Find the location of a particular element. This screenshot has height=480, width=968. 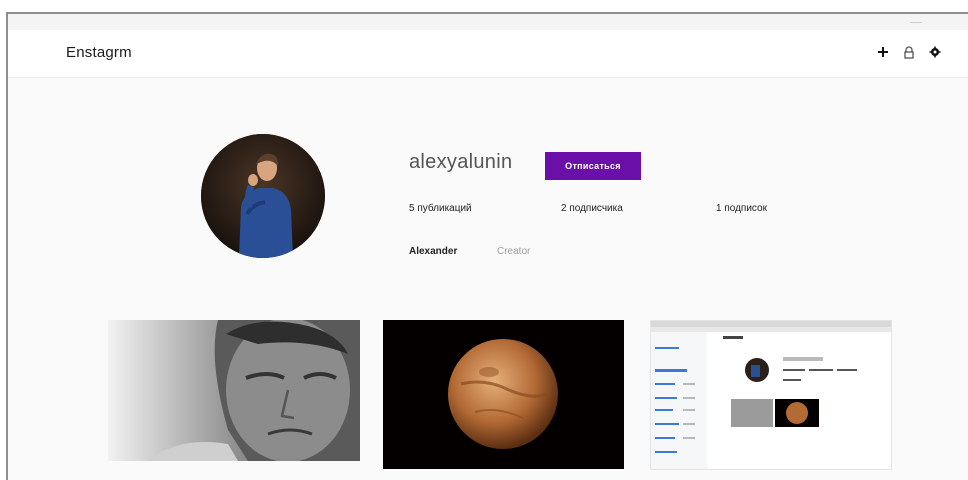

stat-posts: 5 публикаций is located at coordinates (440, 208).